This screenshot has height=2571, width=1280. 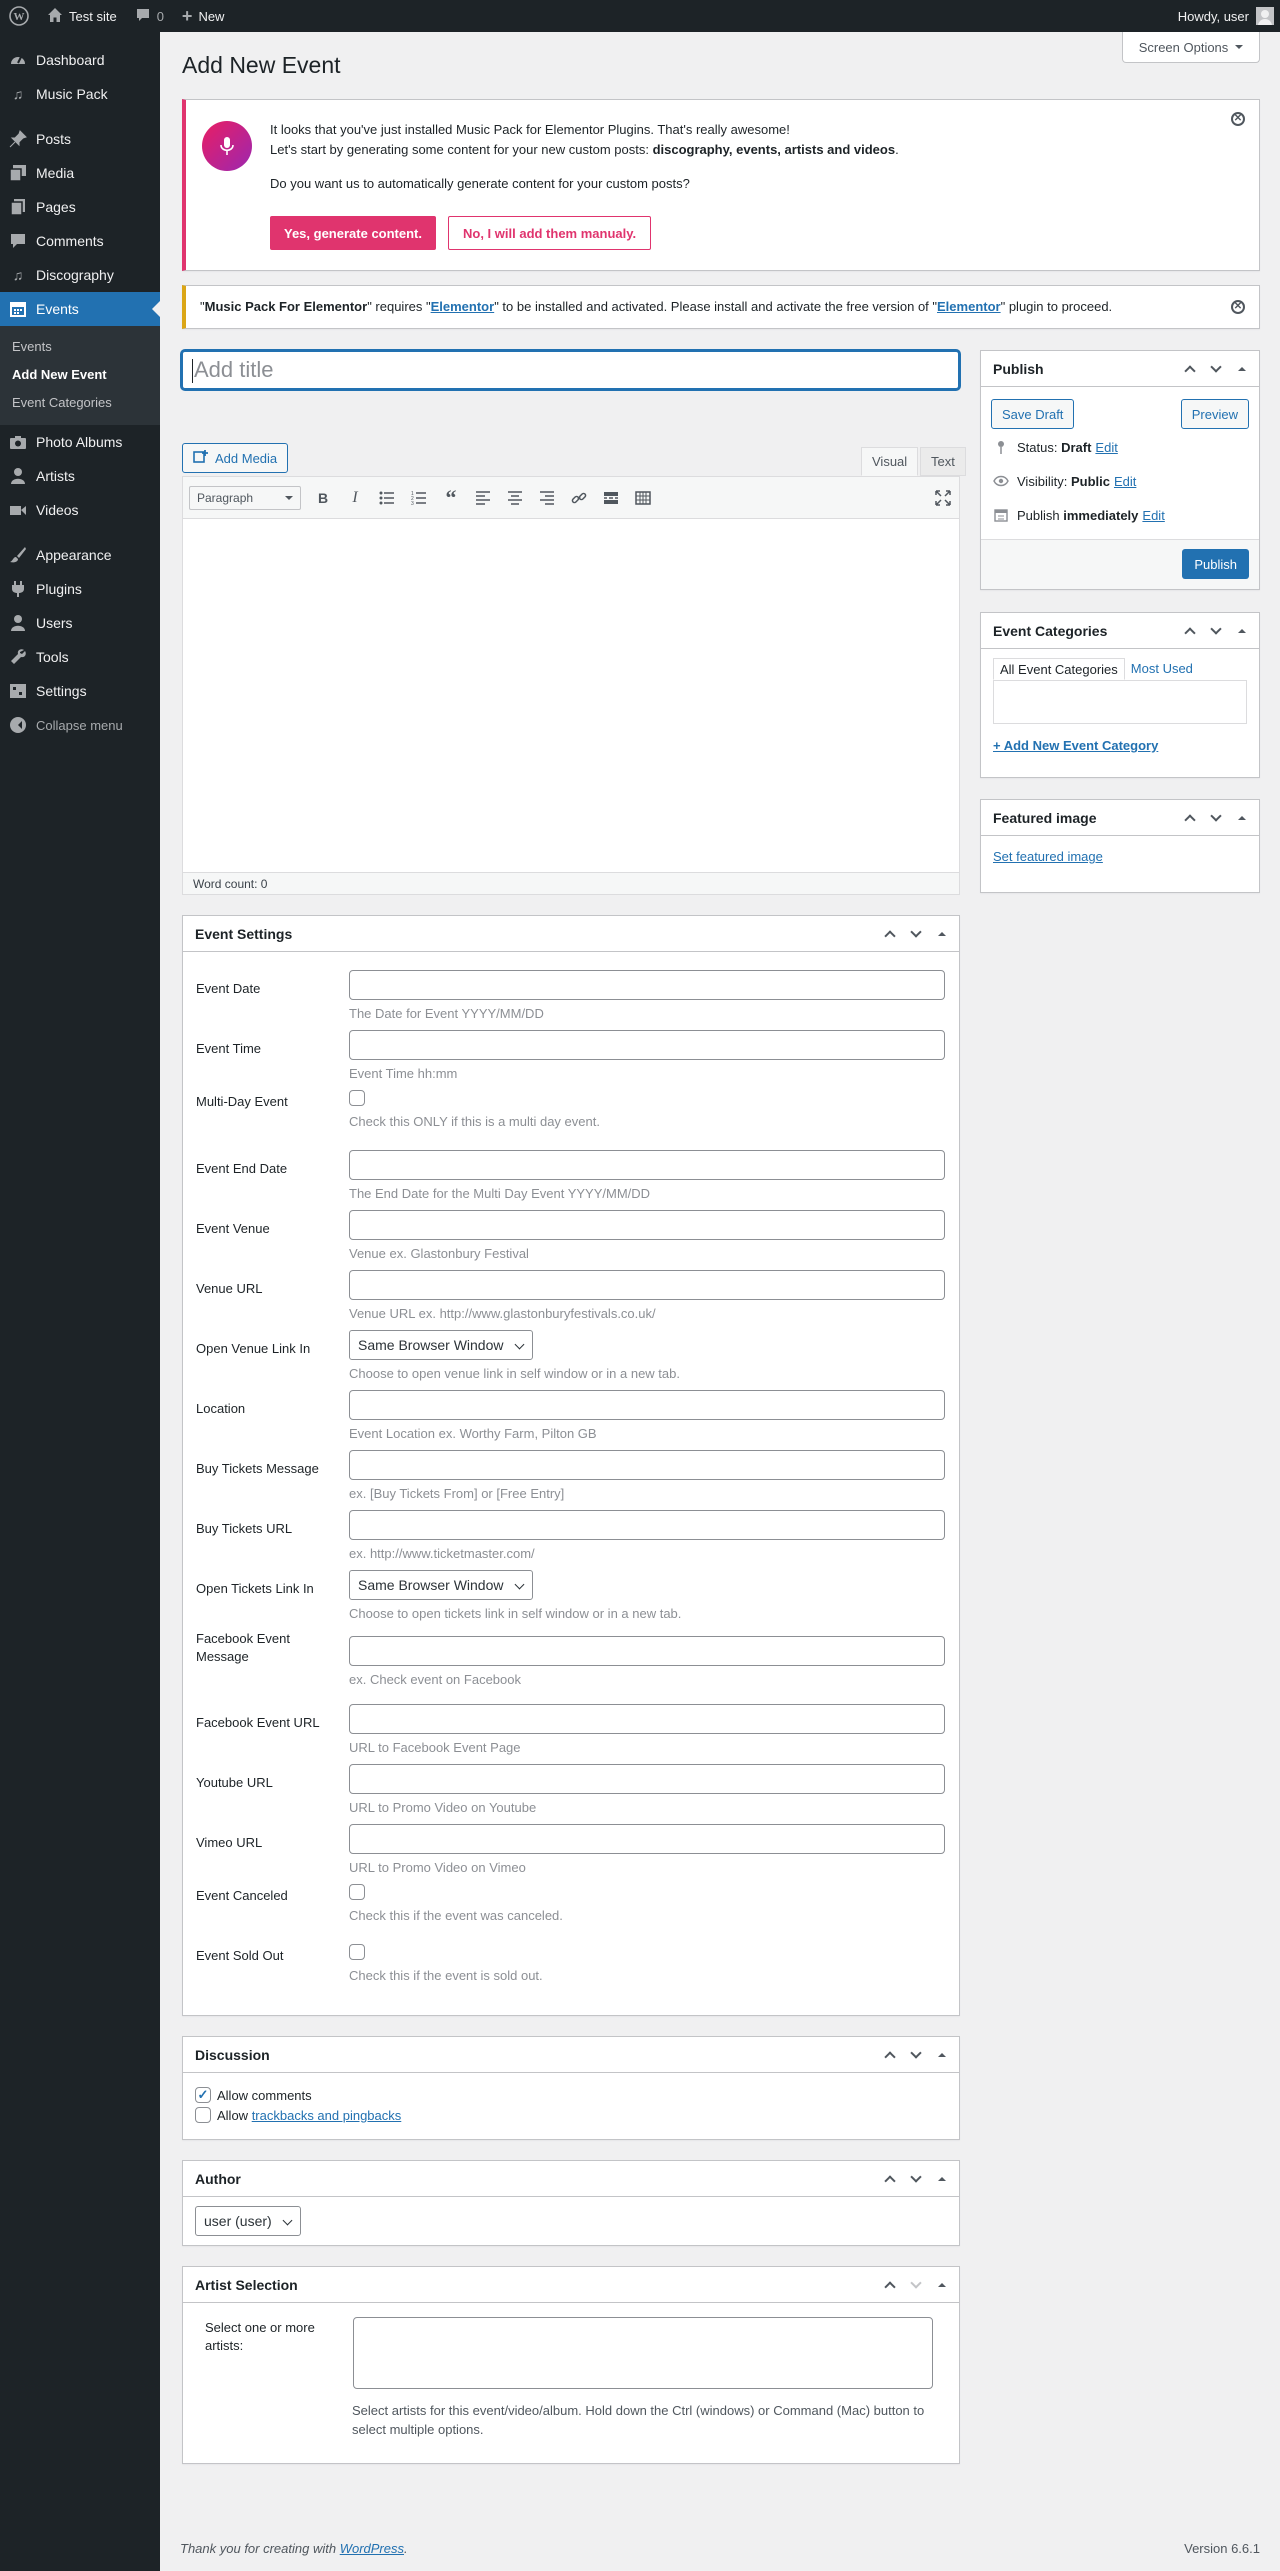 What do you see at coordinates (253, 2095) in the screenshot?
I see `allow-comments-option: ✓ Allow comments` at bounding box center [253, 2095].